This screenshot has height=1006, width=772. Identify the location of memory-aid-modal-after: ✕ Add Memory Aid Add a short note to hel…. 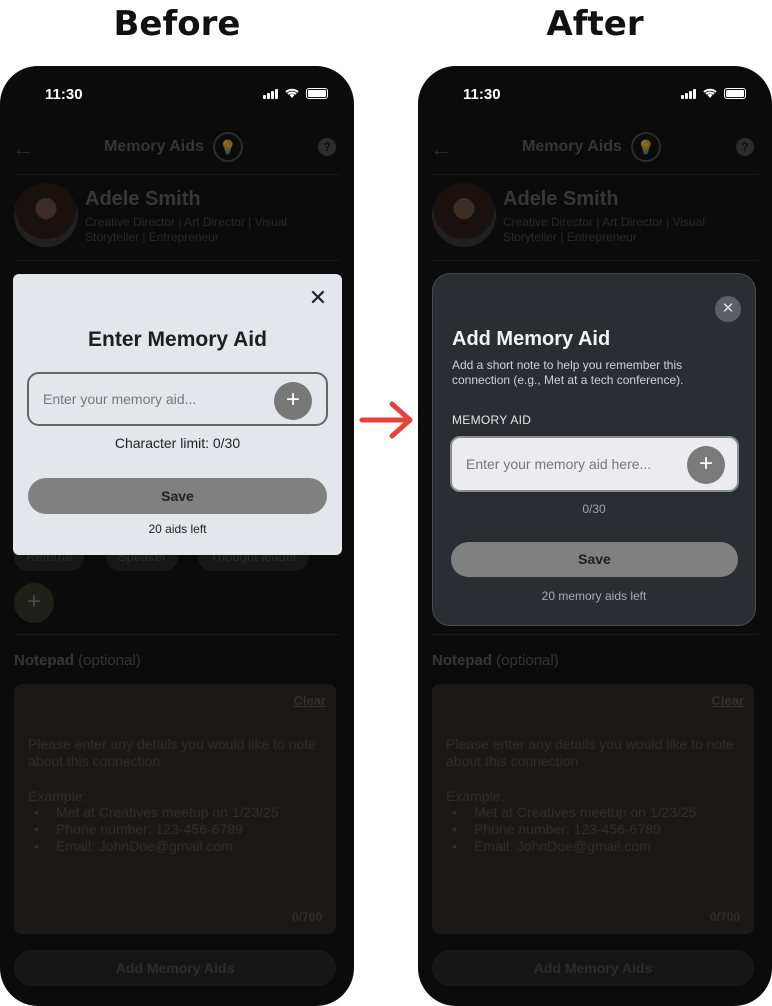
(594, 449).